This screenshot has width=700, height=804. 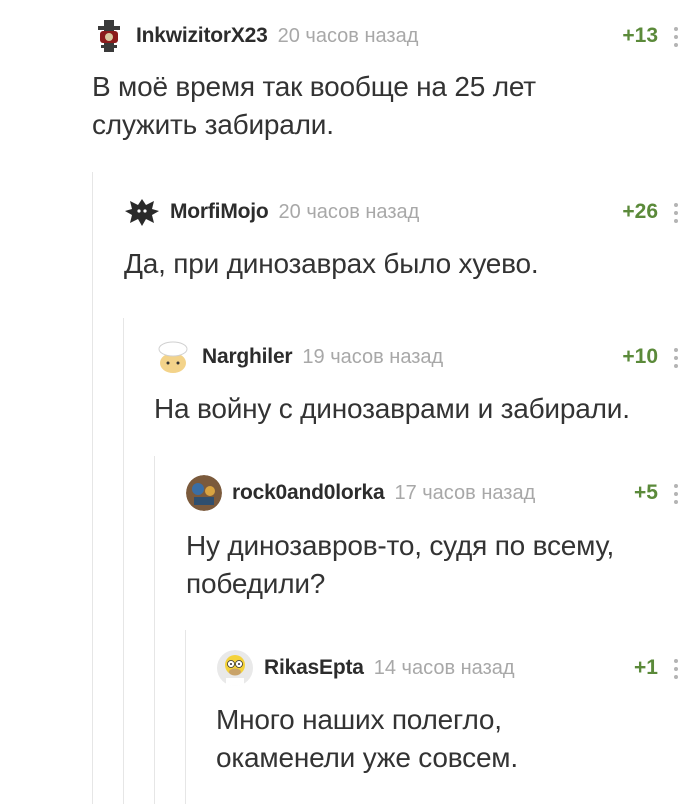 What do you see at coordinates (640, 35) in the screenshot?
I see `comment-rating: +13` at bounding box center [640, 35].